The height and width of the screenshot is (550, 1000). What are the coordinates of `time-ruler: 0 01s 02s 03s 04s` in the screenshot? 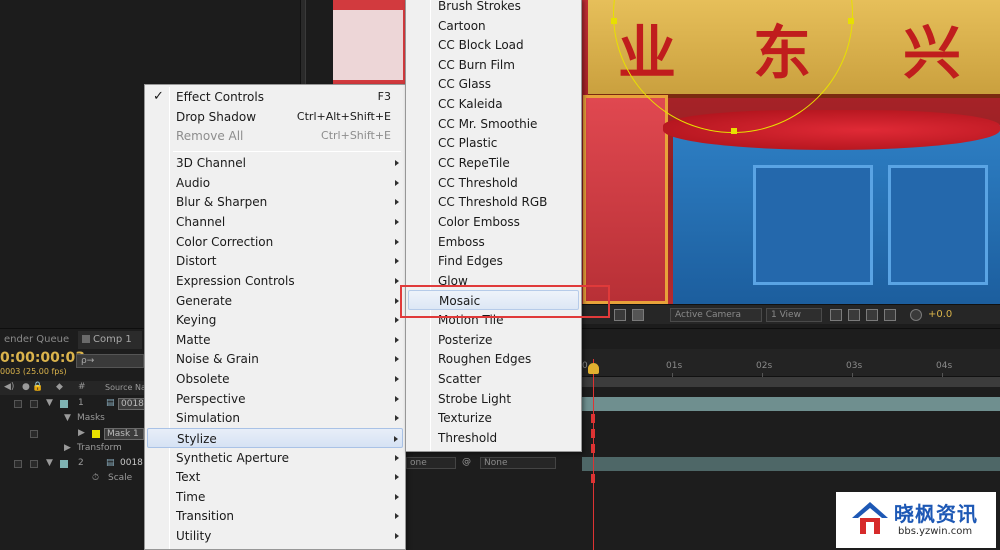 It's located at (791, 363).